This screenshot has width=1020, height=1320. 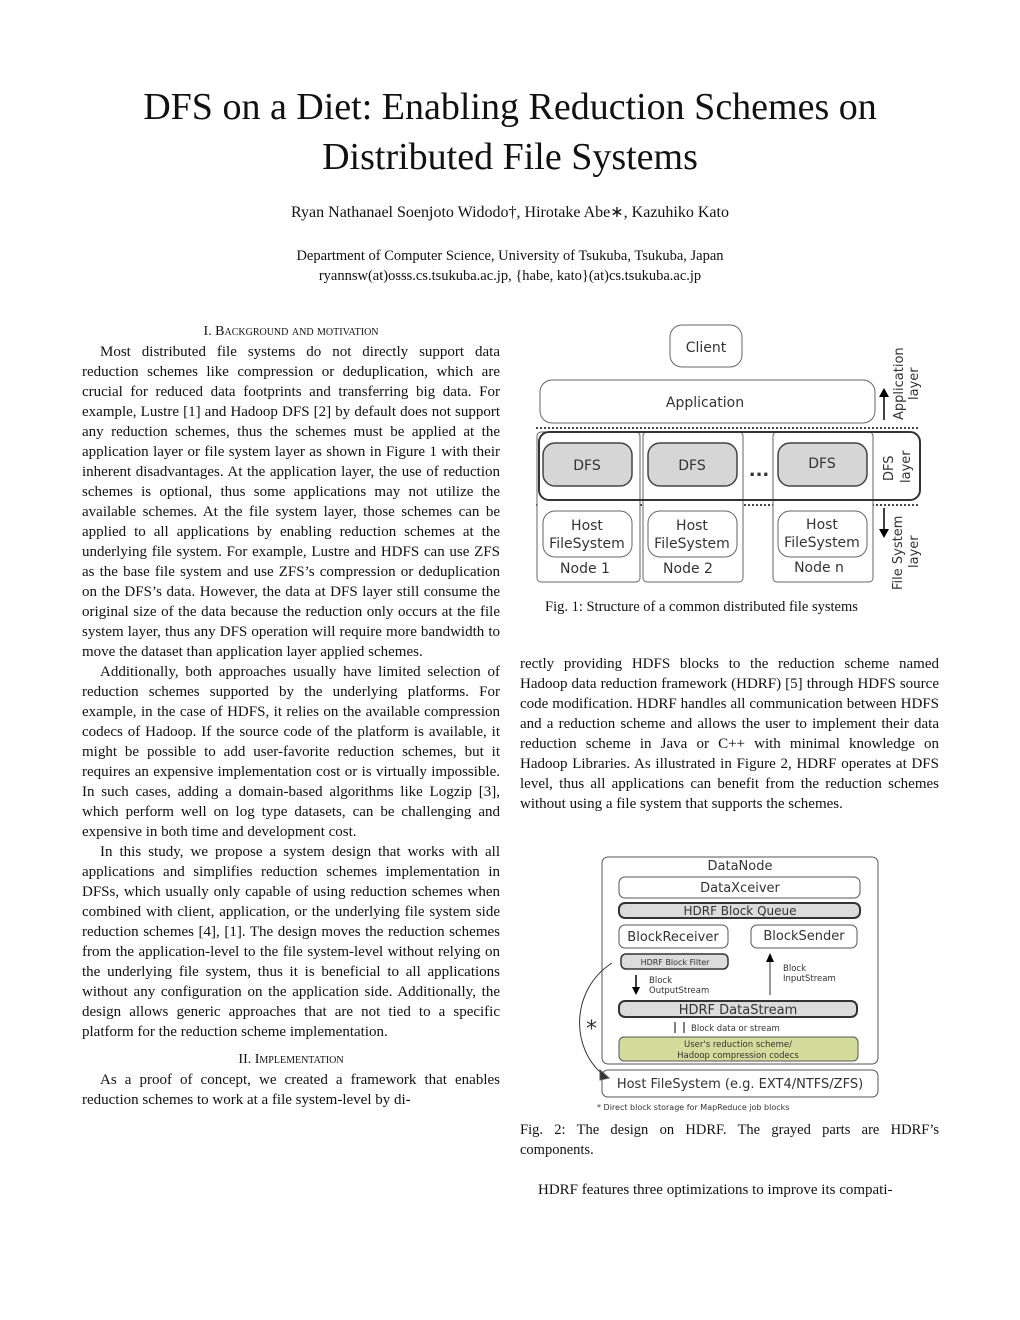 I want to click on client-label: Client, so click(x=706, y=348).